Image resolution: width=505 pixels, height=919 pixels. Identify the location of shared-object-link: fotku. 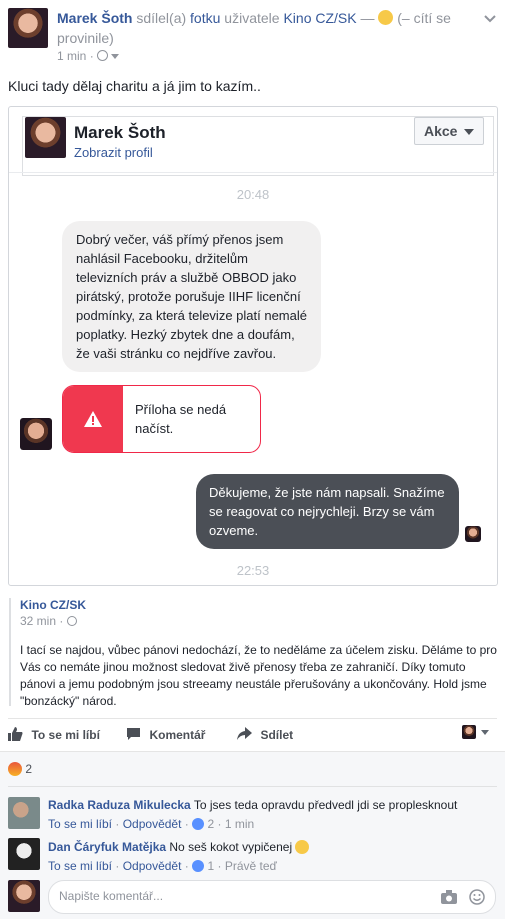
(205, 18).